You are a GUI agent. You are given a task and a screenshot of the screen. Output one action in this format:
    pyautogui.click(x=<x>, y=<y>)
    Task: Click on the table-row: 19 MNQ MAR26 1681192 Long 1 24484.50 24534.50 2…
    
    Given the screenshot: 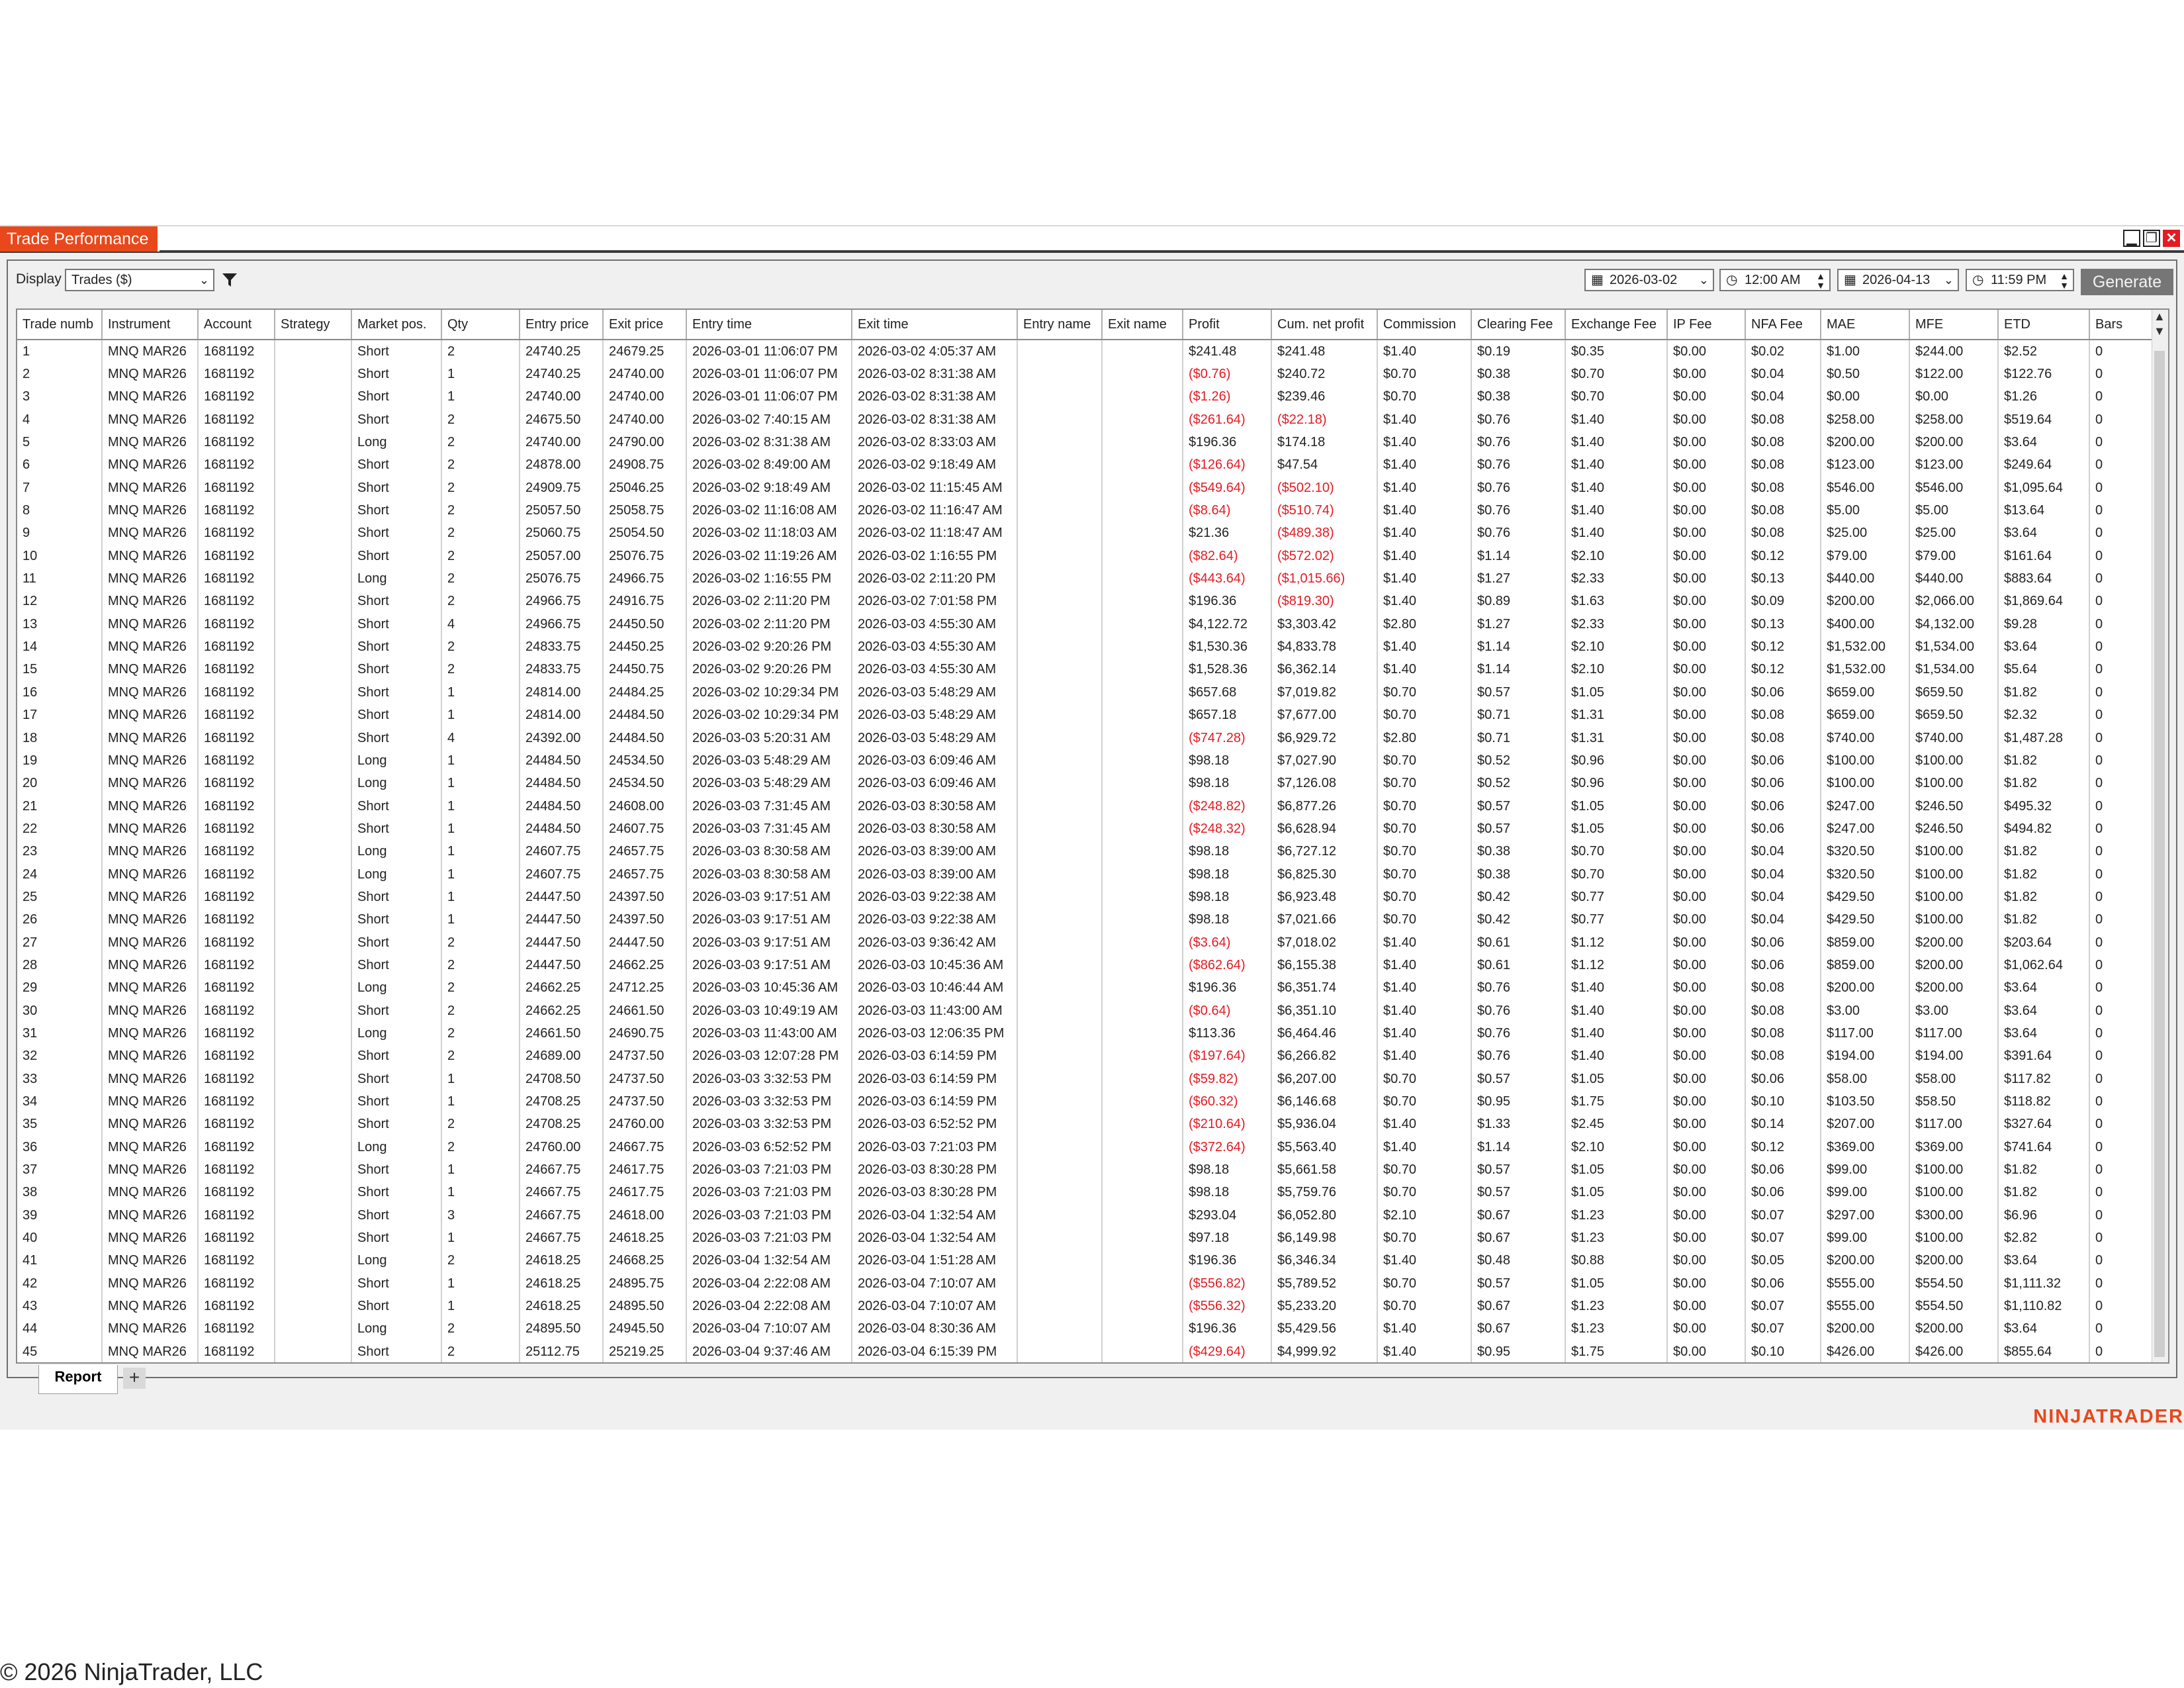 What is the action you would take?
    pyautogui.click(x=1092, y=761)
    